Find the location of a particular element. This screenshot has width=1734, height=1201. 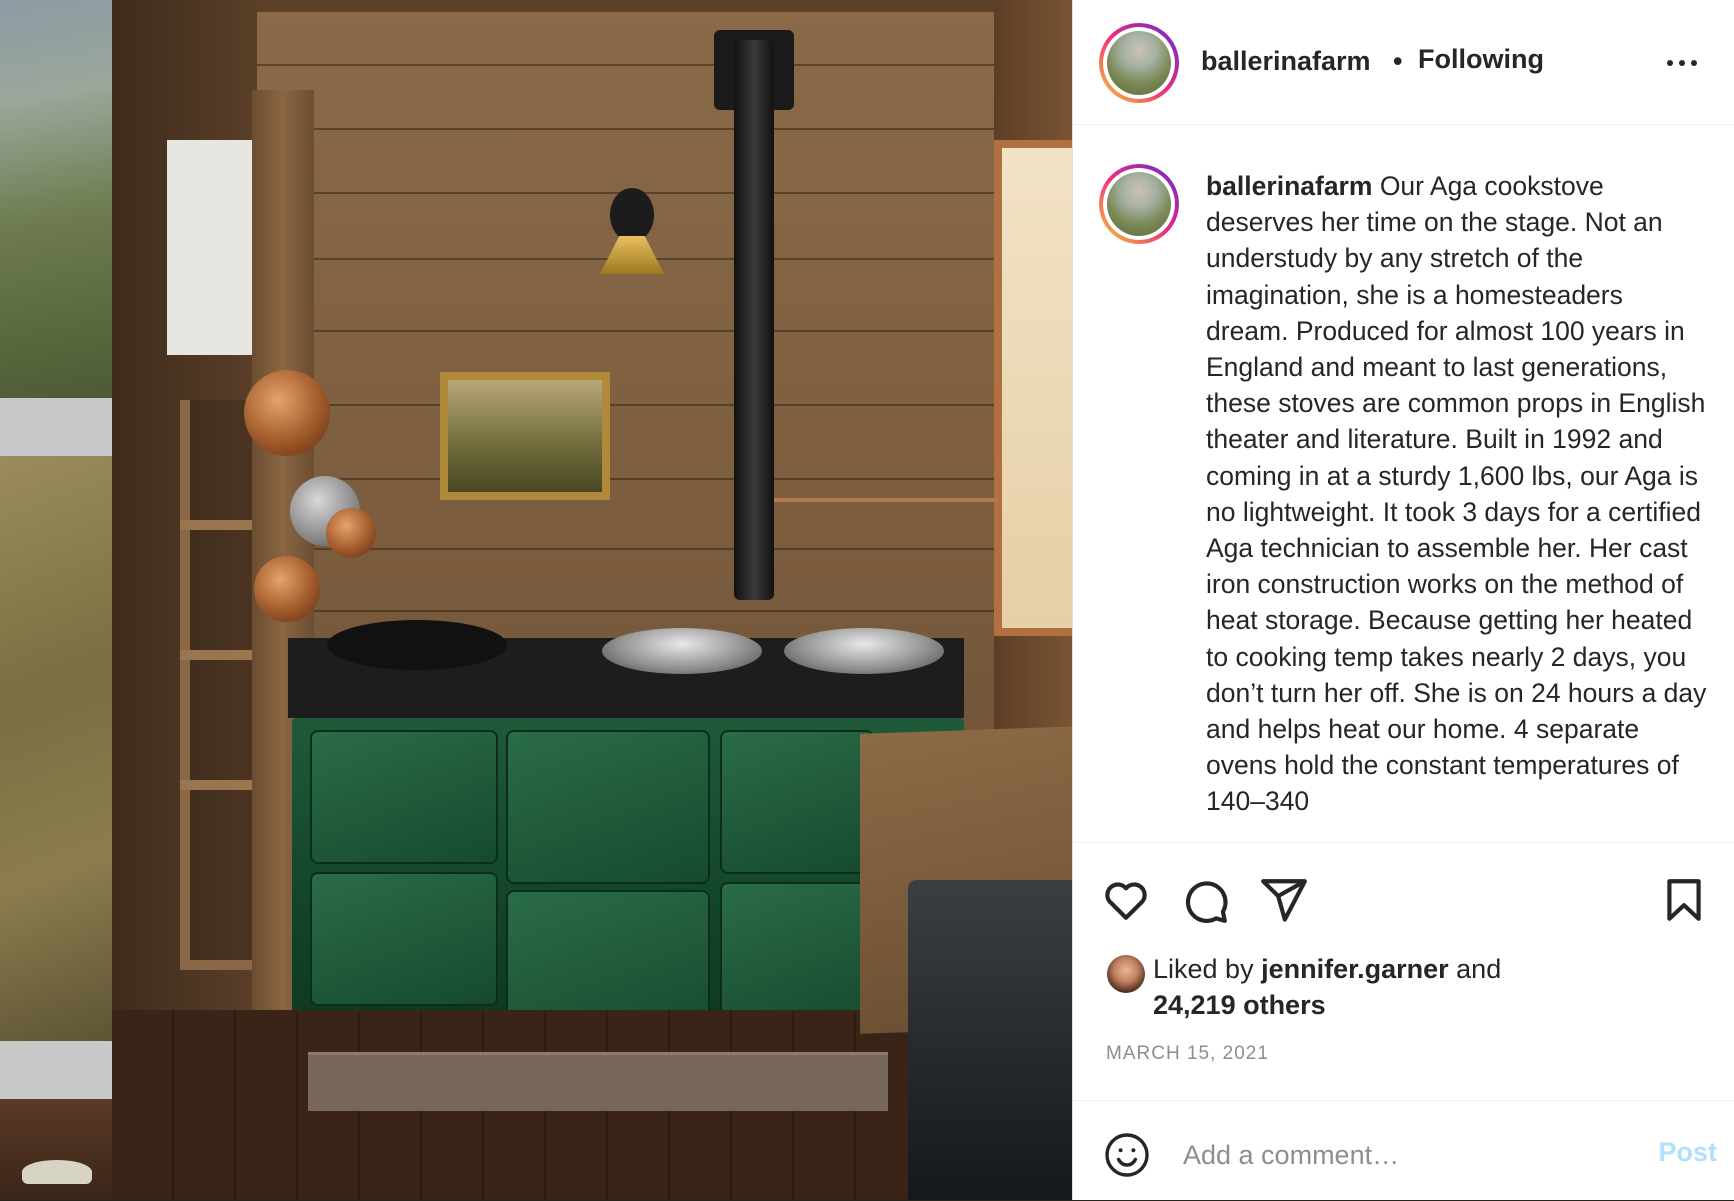

white-wall is located at coordinates (212, 247).